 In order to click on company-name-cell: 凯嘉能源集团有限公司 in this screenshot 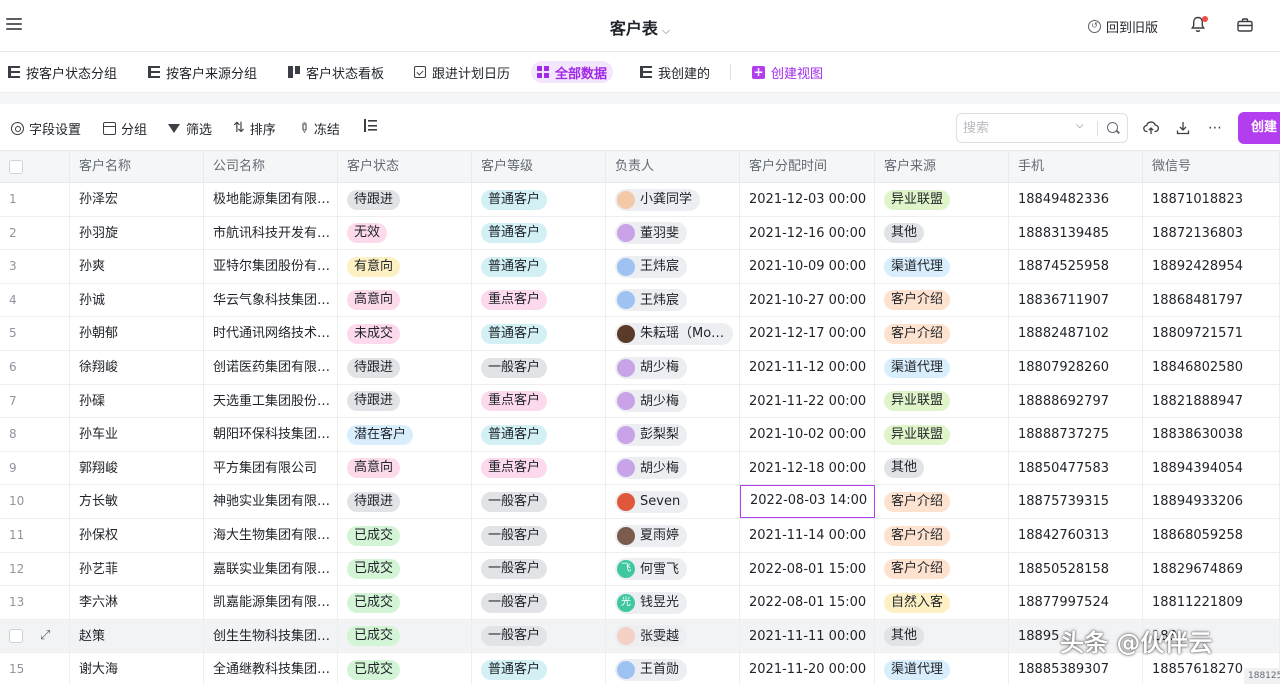, I will do `click(271, 603)`.